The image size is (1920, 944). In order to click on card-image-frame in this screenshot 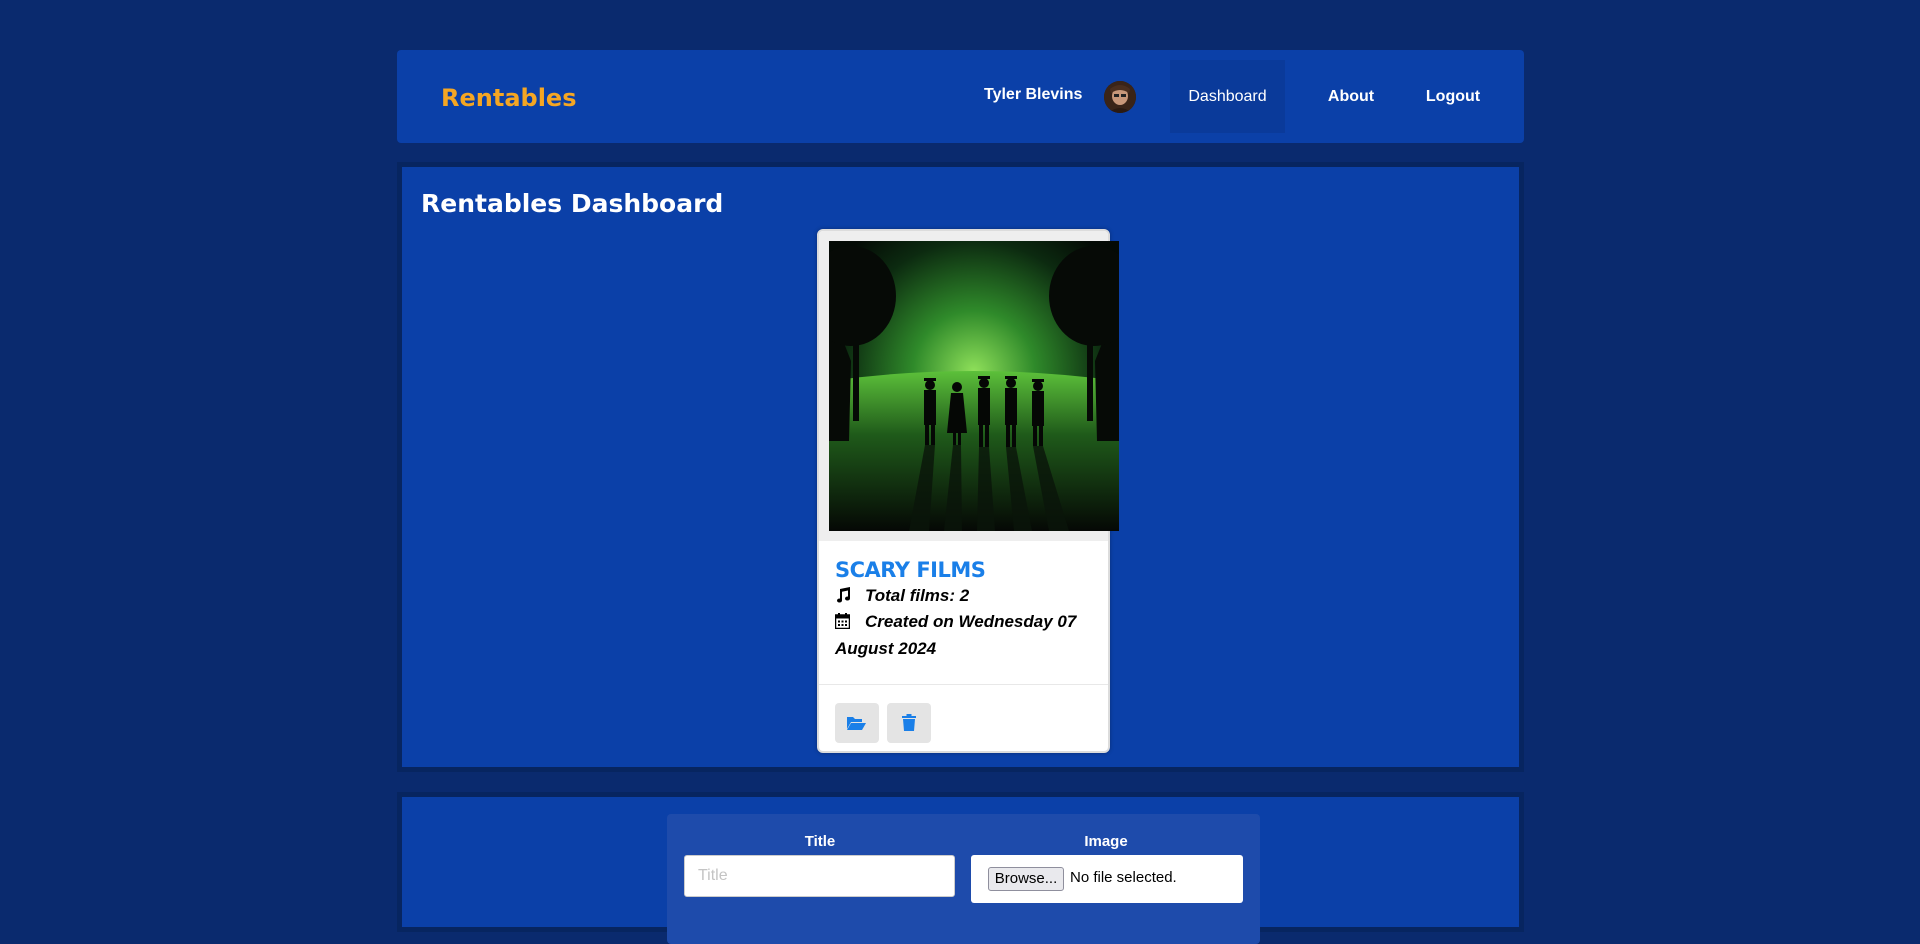, I will do `click(969, 386)`.